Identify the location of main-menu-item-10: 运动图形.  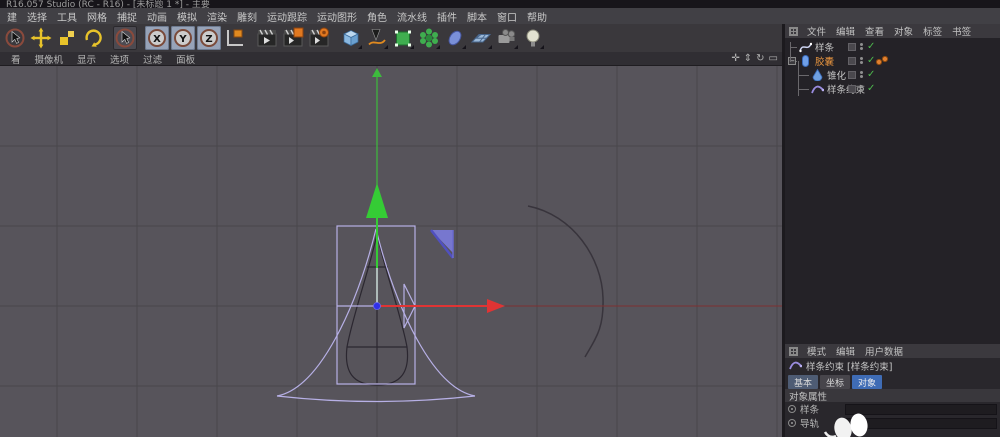
(337, 16).